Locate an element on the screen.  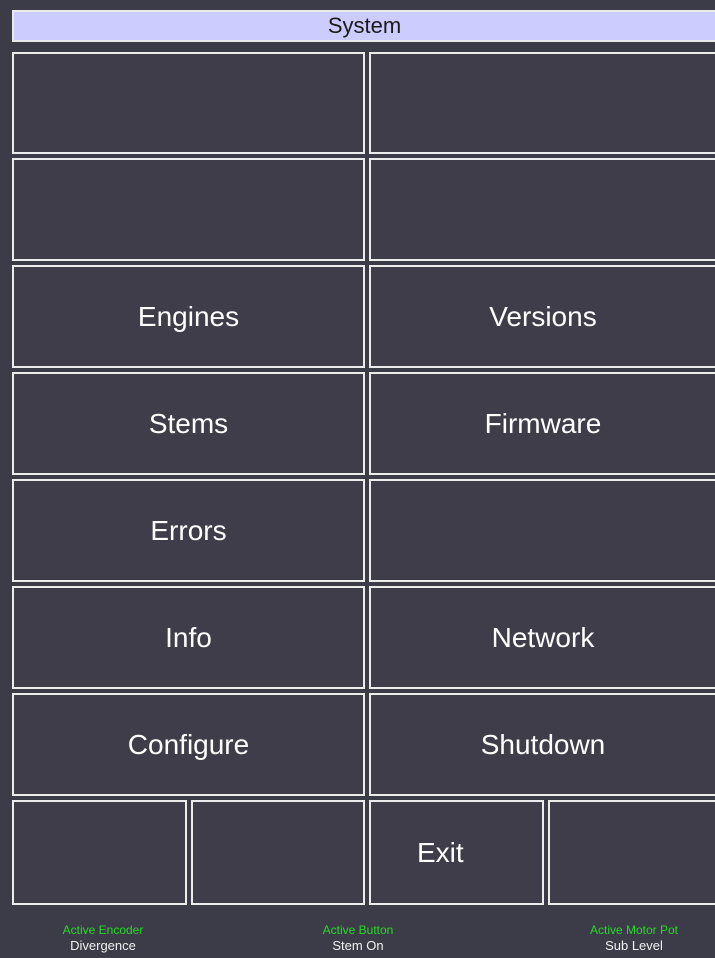
blank-button-r2-right is located at coordinates (542, 209).